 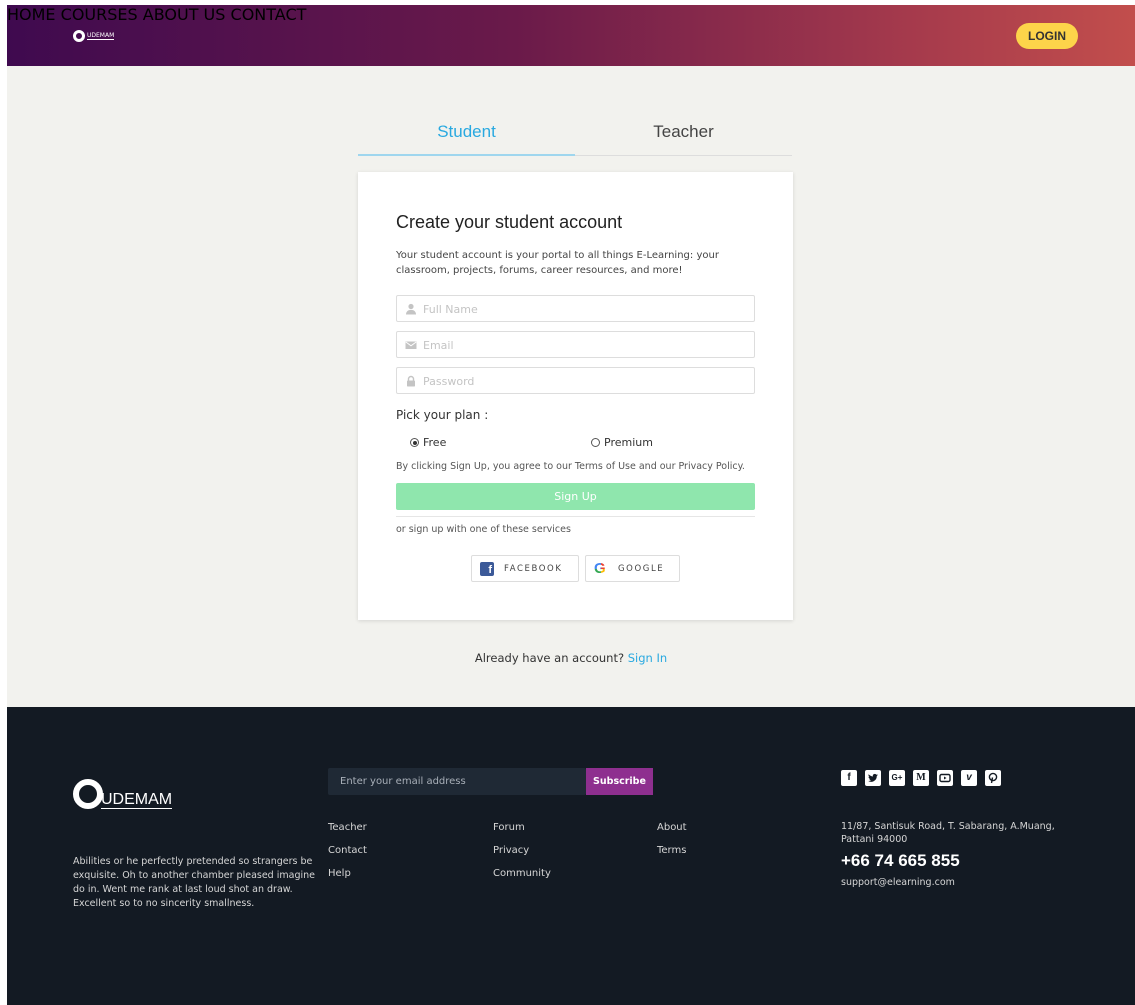 I want to click on full-name-field, so click(x=575, y=308).